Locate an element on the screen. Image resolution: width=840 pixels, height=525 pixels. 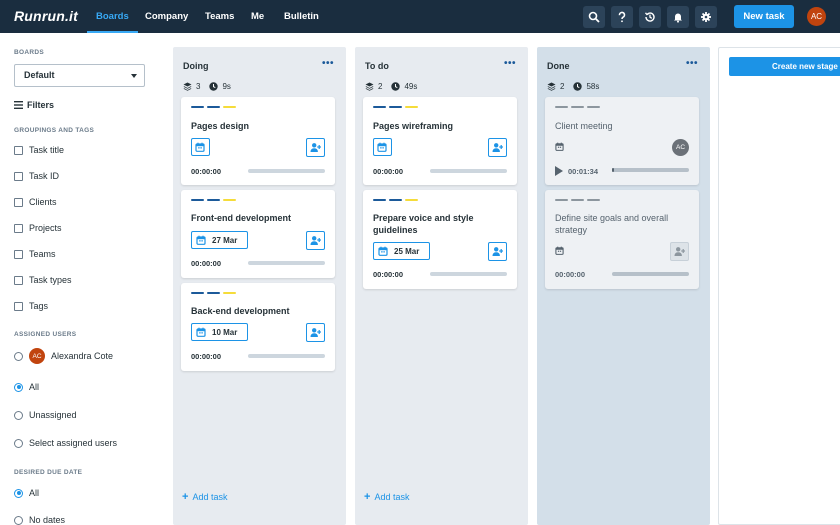
due-date-button: 10 Mar is located at coordinates (220, 332).